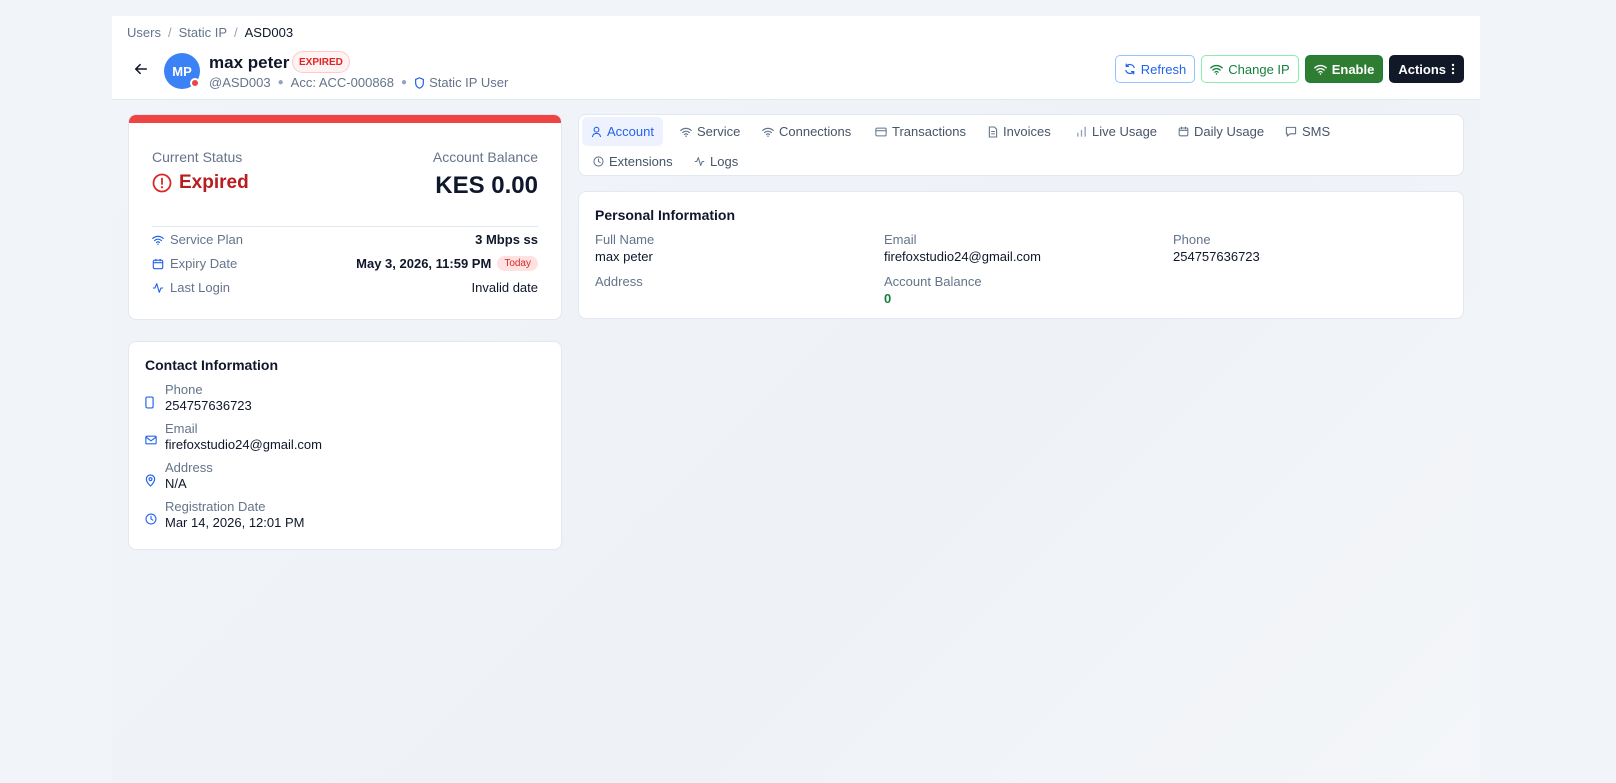  I want to click on user-name: max peter, so click(249, 62).